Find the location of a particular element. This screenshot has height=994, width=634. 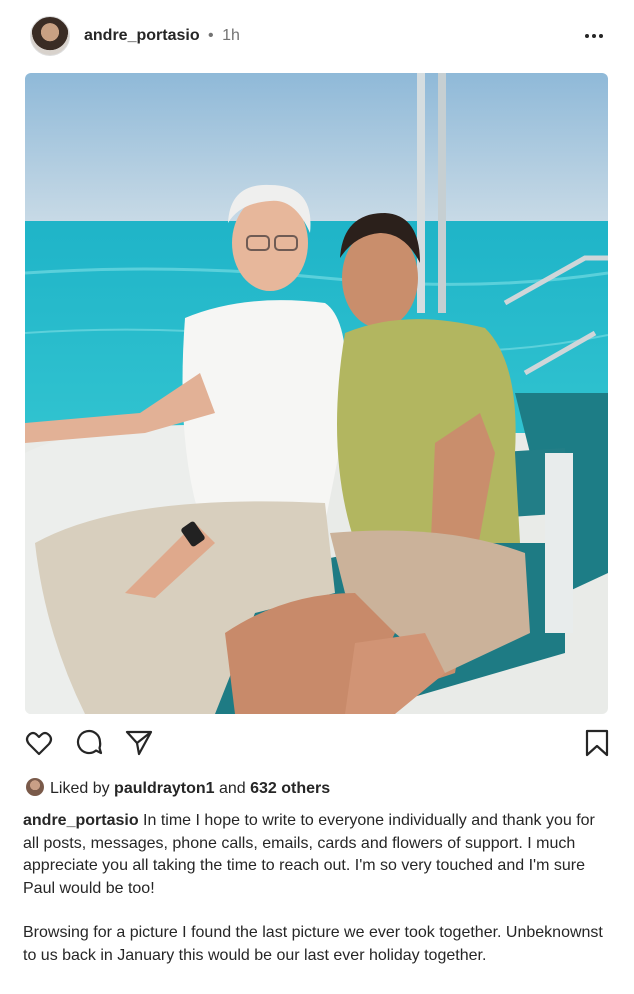

post-time: 1h is located at coordinates (231, 35).